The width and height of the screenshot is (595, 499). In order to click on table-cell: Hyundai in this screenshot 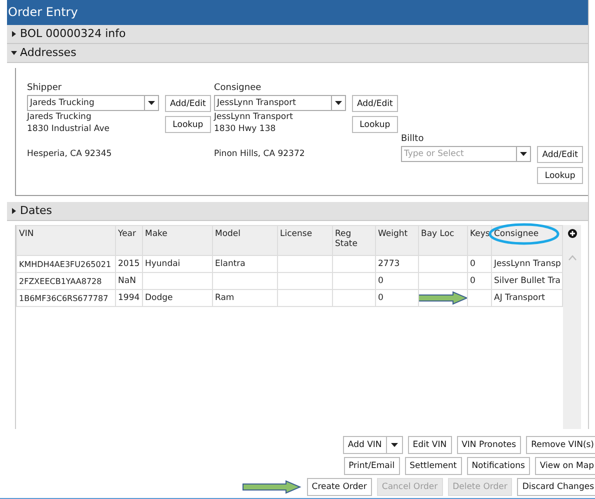, I will do `click(177, 264)`.